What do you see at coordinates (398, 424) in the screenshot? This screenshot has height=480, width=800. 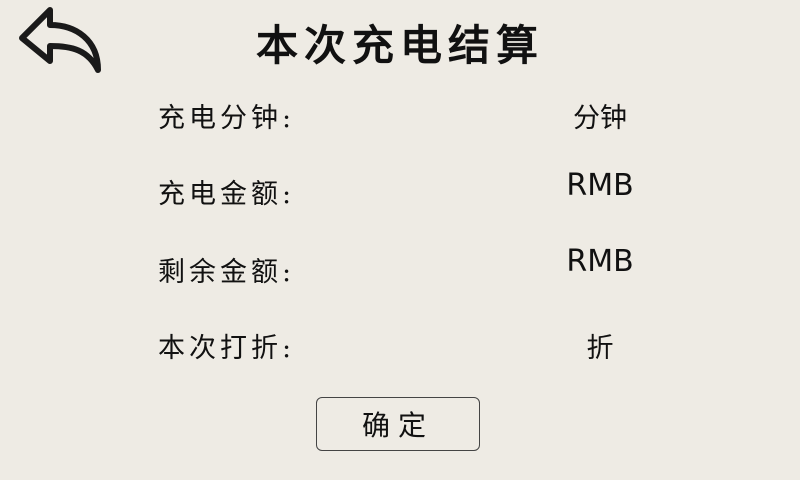 I see `confirm-button: 确定` at bounding box center [398, 424].